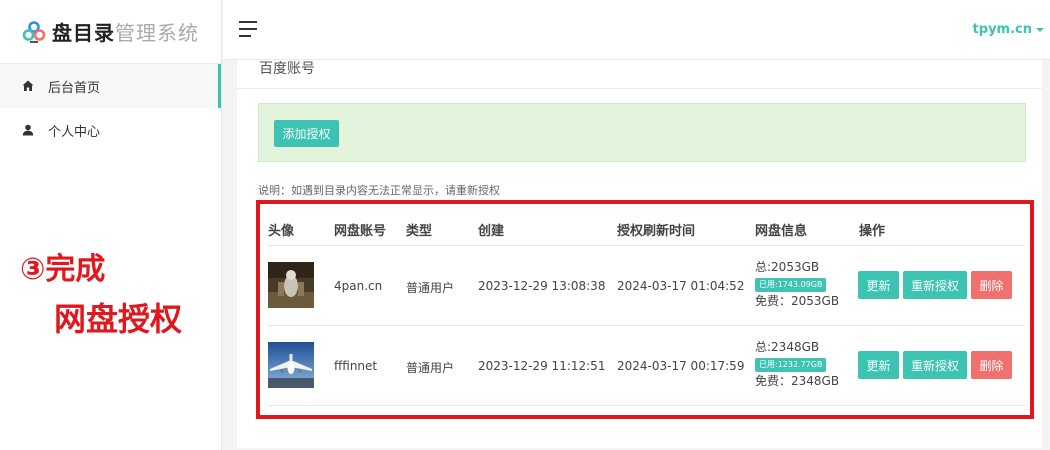  What do you see at coordinates (28, 130) in the screenshot?
I see `user-icon` at bounding box center [28, 130].